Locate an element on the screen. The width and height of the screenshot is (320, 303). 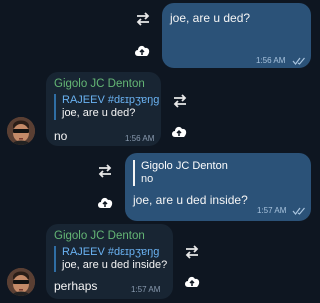
outgoing-message: joe, are u ded? 1:56 AM is located at coordinates (236, 35).